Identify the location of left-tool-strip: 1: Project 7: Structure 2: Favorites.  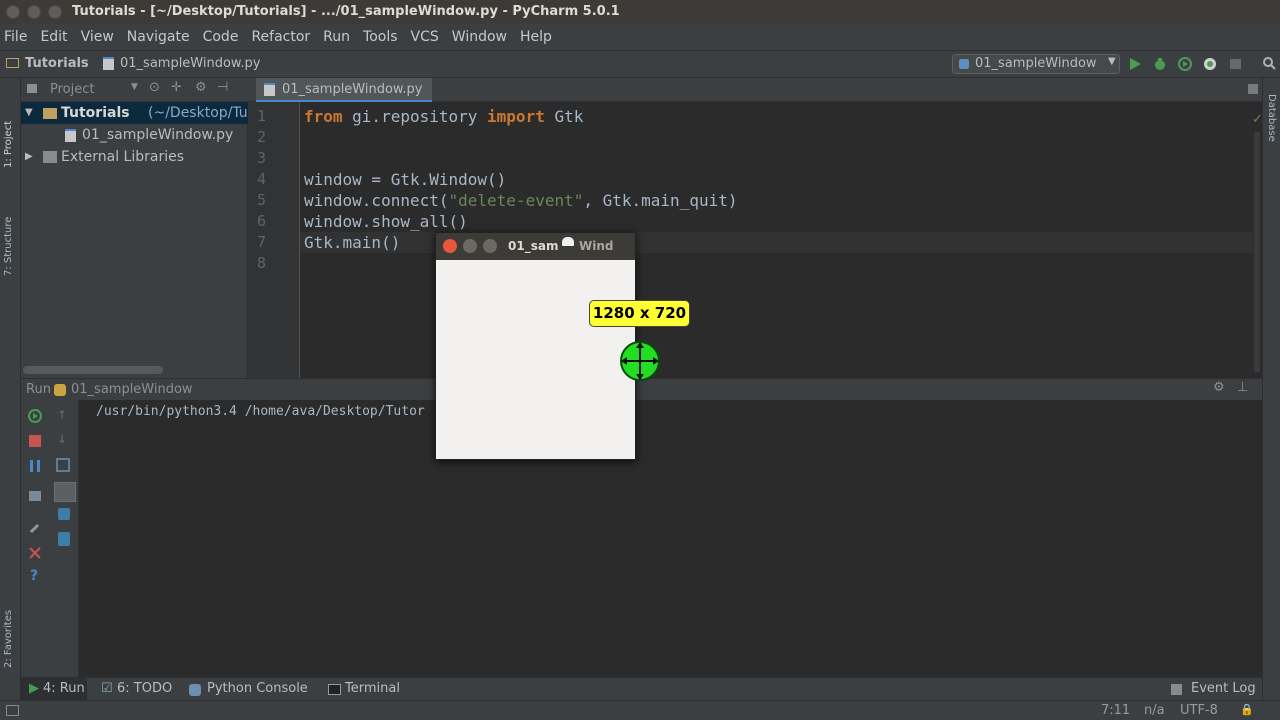
(10, 389).